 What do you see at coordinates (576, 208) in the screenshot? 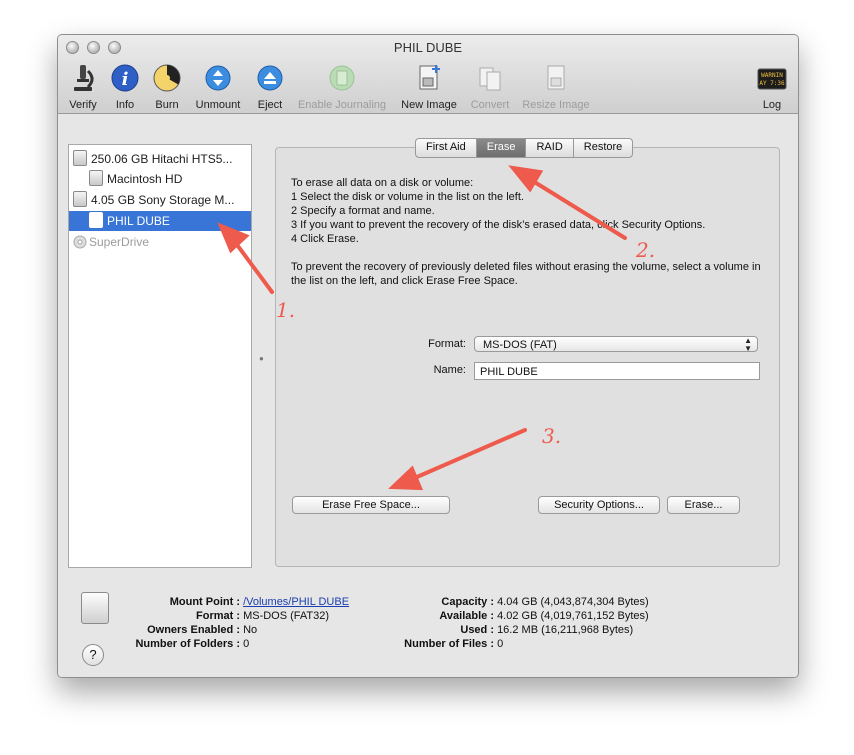
I see `arrow-2-shaft` at bounding box center [576, 208].